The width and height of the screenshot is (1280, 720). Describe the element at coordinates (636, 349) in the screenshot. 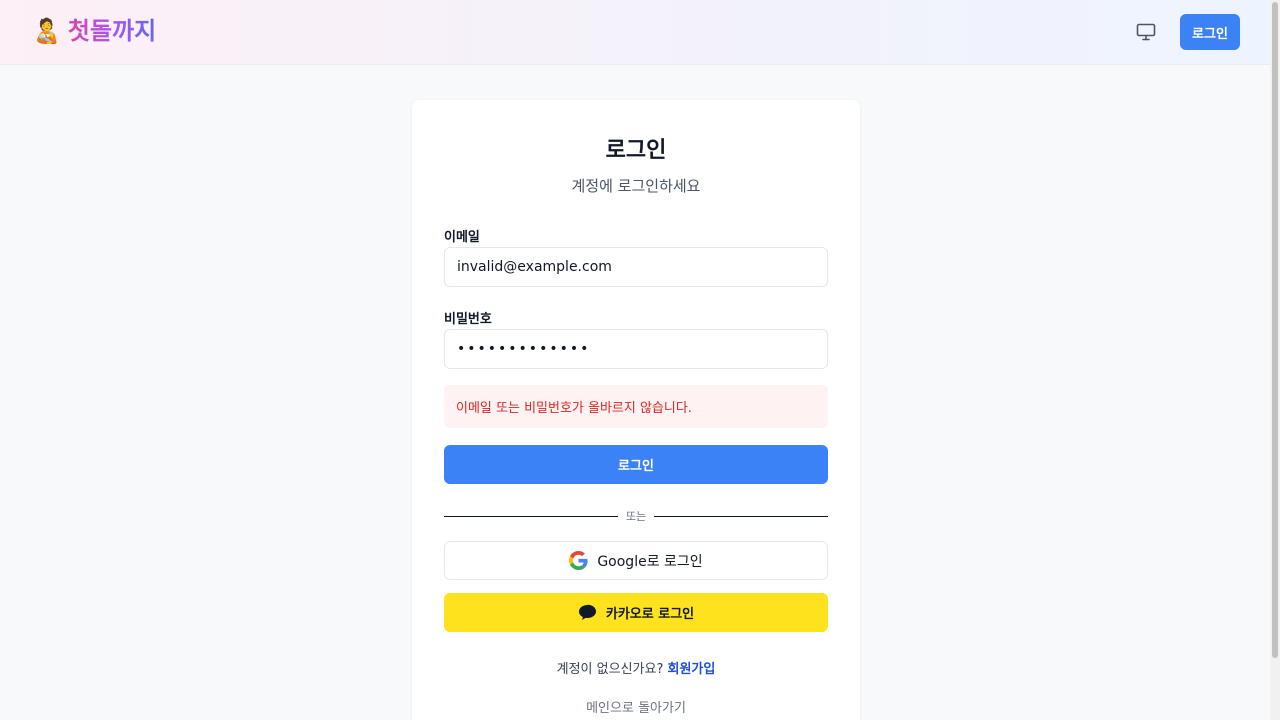

I see `password-field: •••••••••••••` at that location.